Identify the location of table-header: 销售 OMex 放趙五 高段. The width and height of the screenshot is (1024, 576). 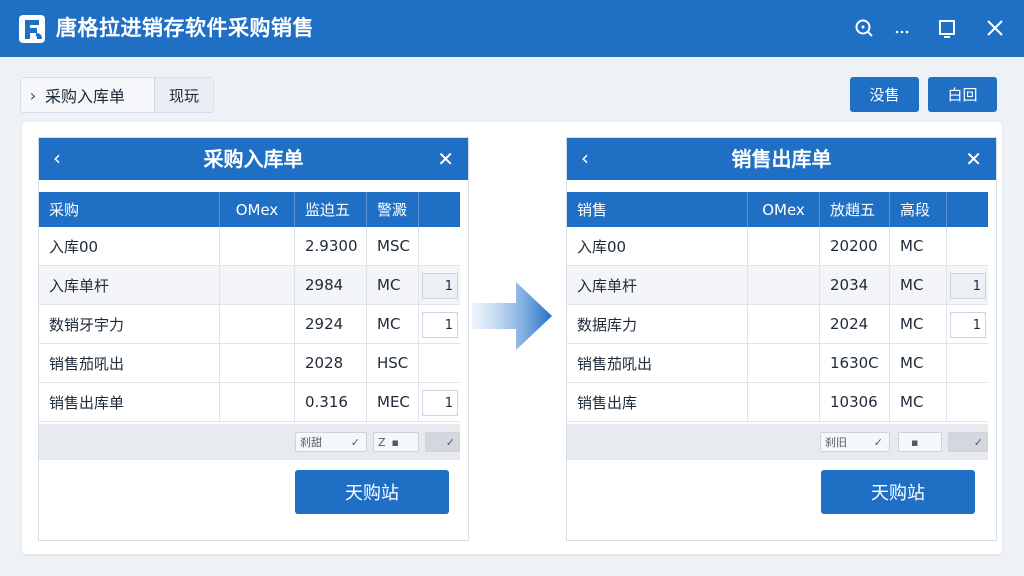
(777, 209).